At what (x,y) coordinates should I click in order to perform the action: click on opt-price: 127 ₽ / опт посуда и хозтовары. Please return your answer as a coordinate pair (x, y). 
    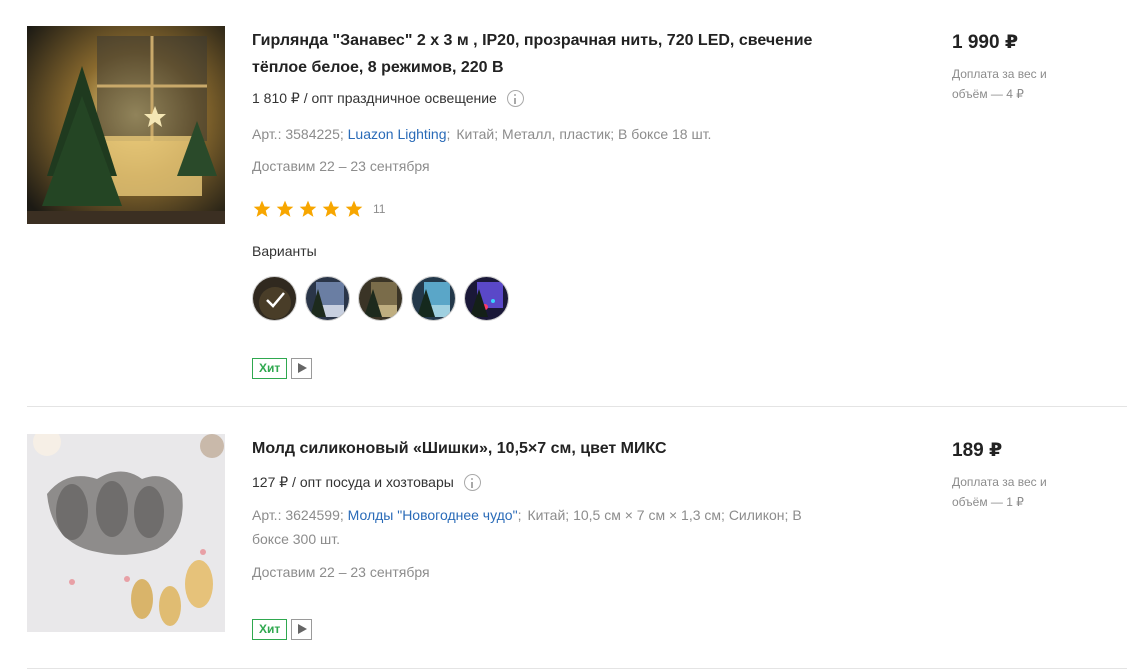
    Looking at the image, I should click on (366, 482).